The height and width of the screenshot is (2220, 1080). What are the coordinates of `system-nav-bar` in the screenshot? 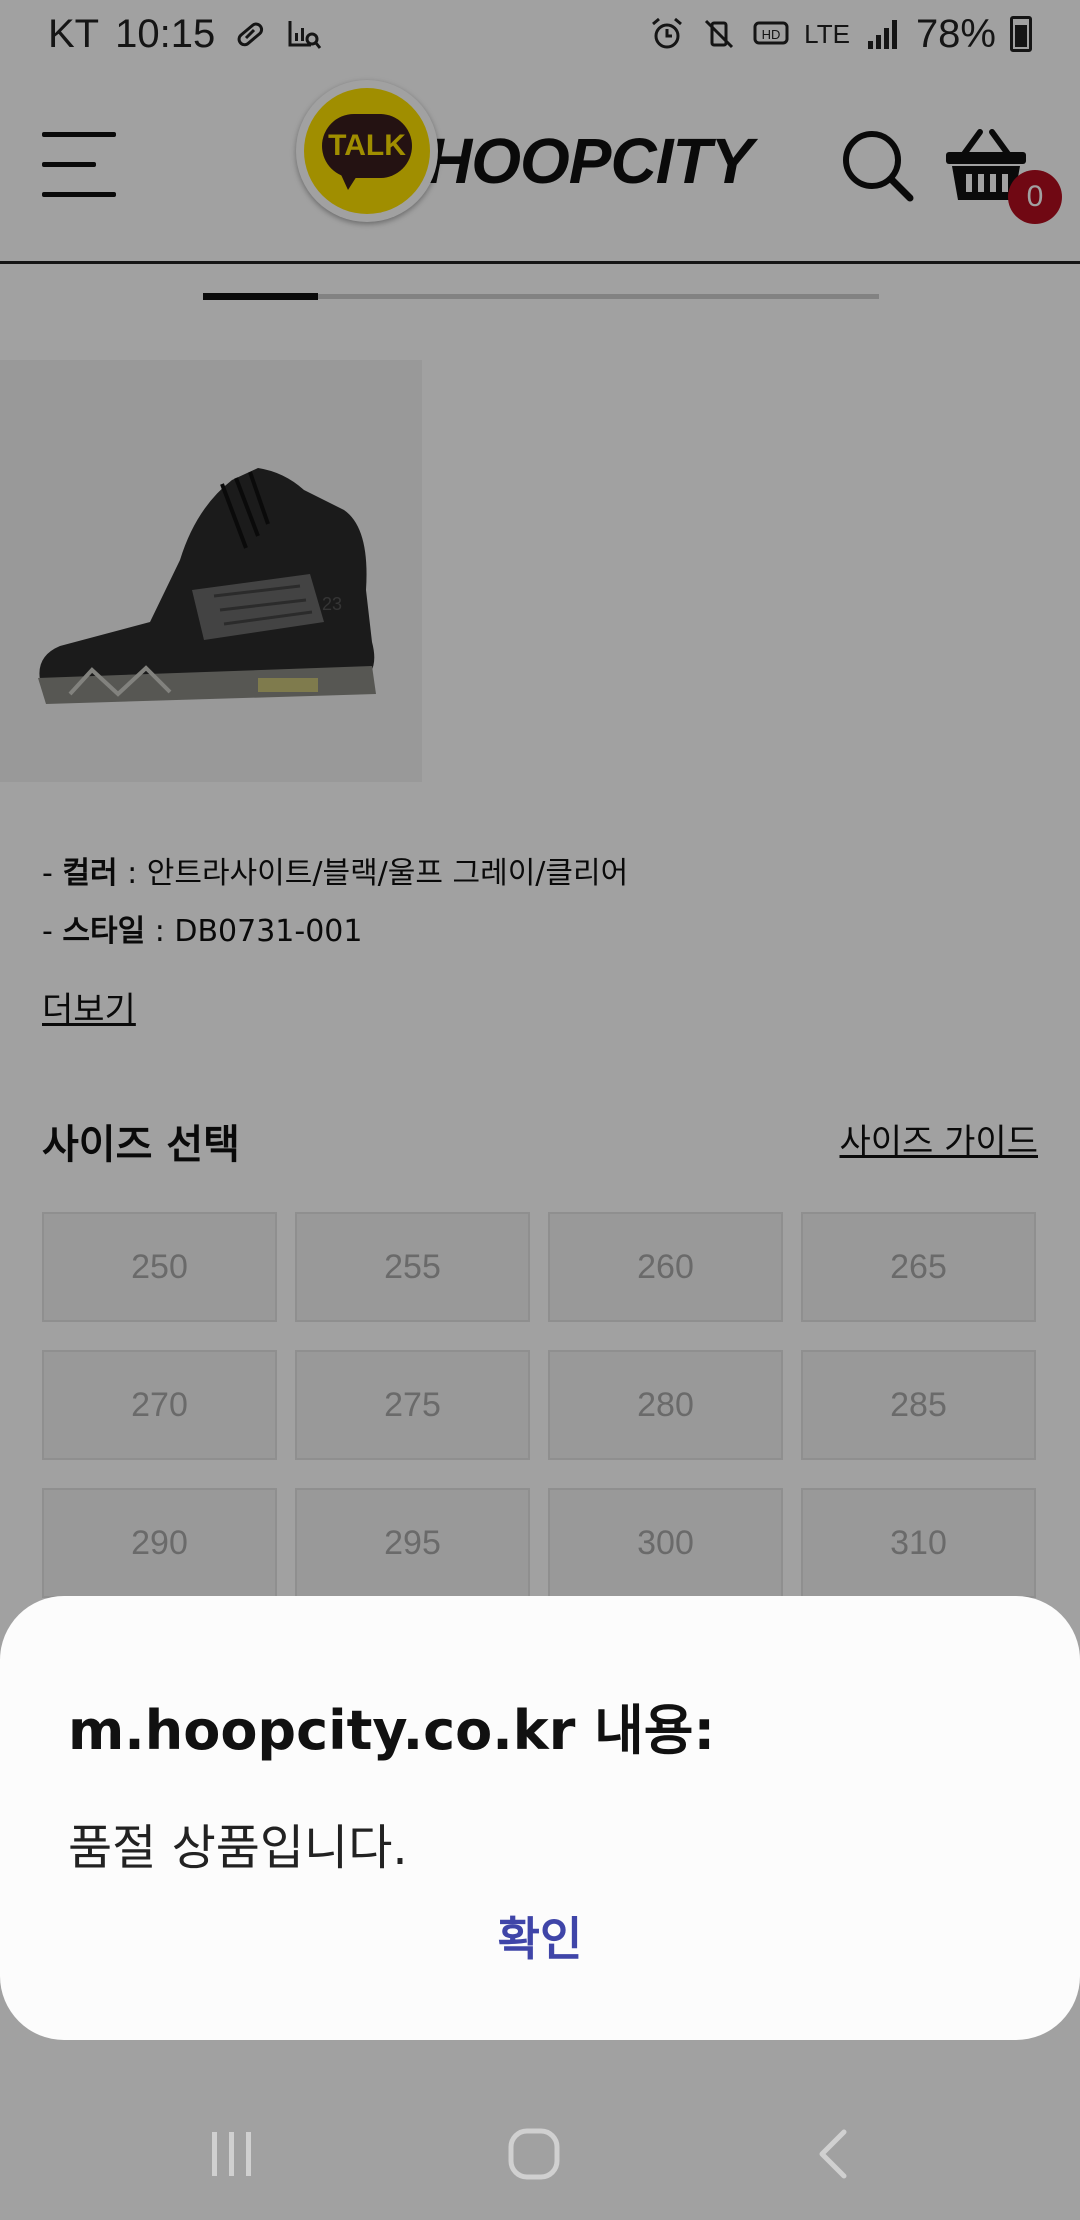 It's located at (540, 2150).